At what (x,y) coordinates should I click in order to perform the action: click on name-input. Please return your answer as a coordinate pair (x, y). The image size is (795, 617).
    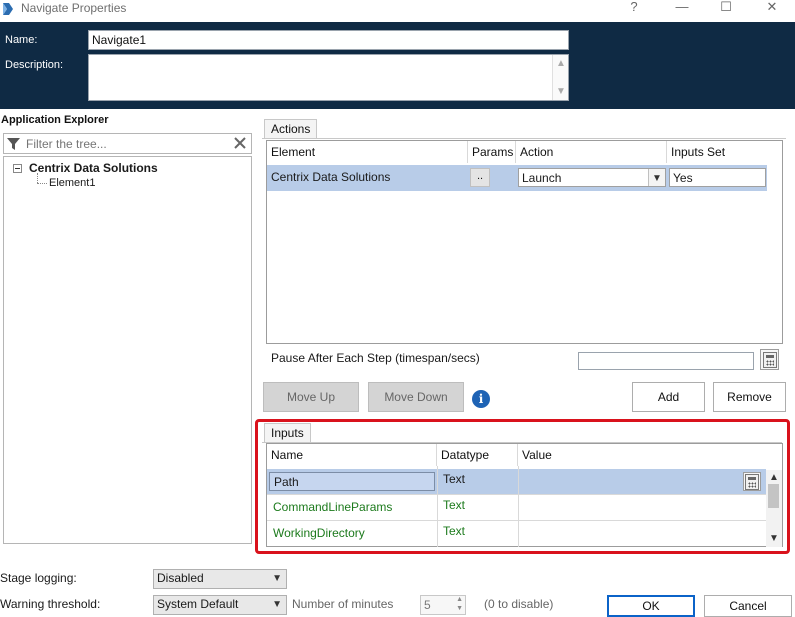
    Looking at the image, I should click on (328, 40).